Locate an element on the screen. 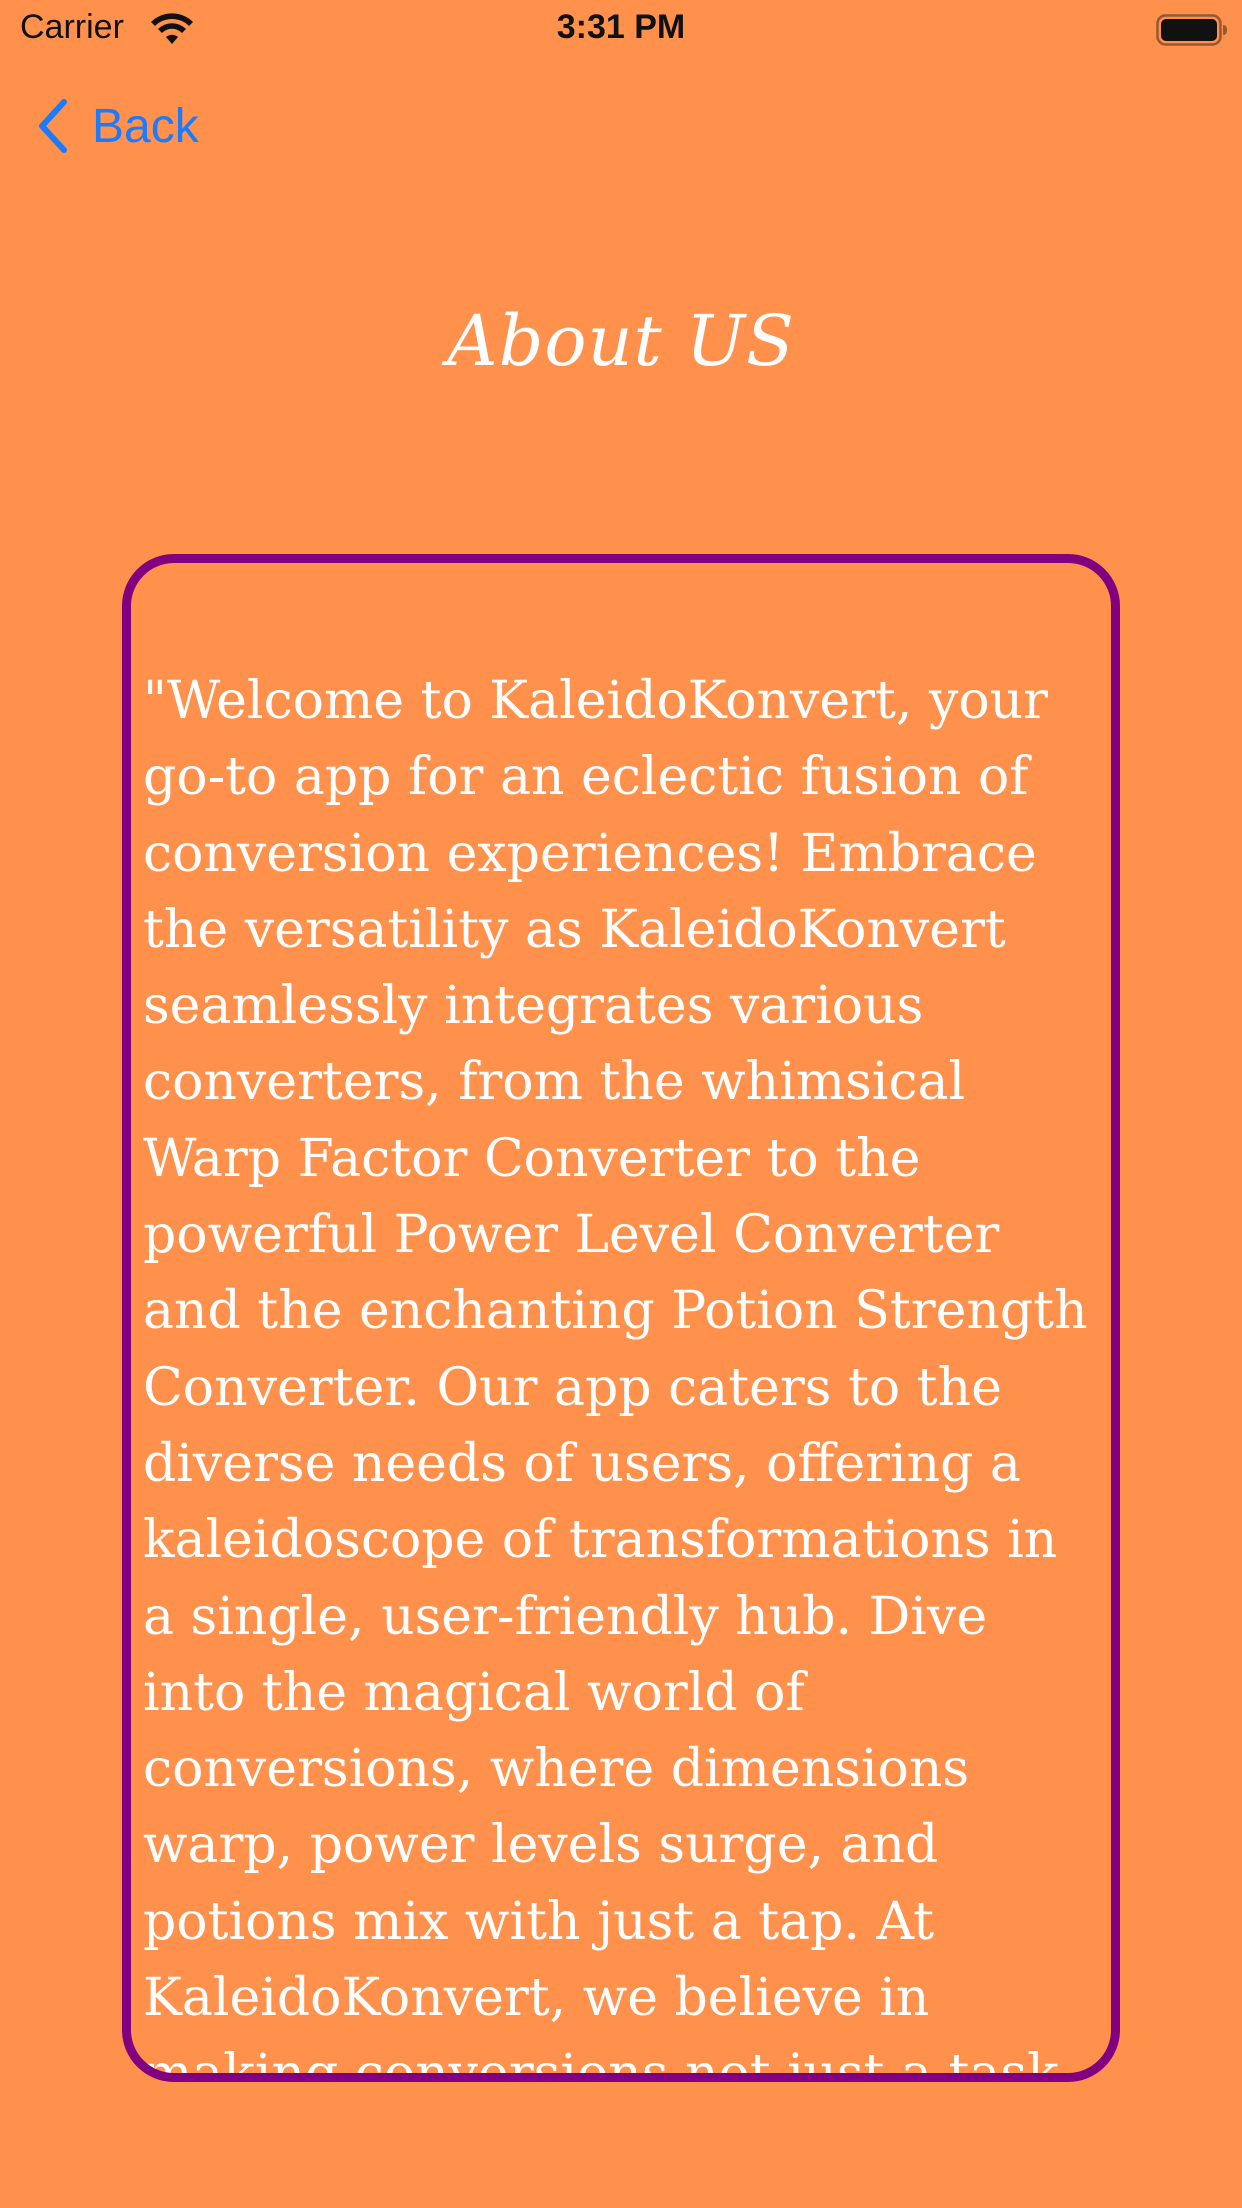 This screenshot has height=2208, width=1242. page-title: About US is located at coordinates (621, 341).